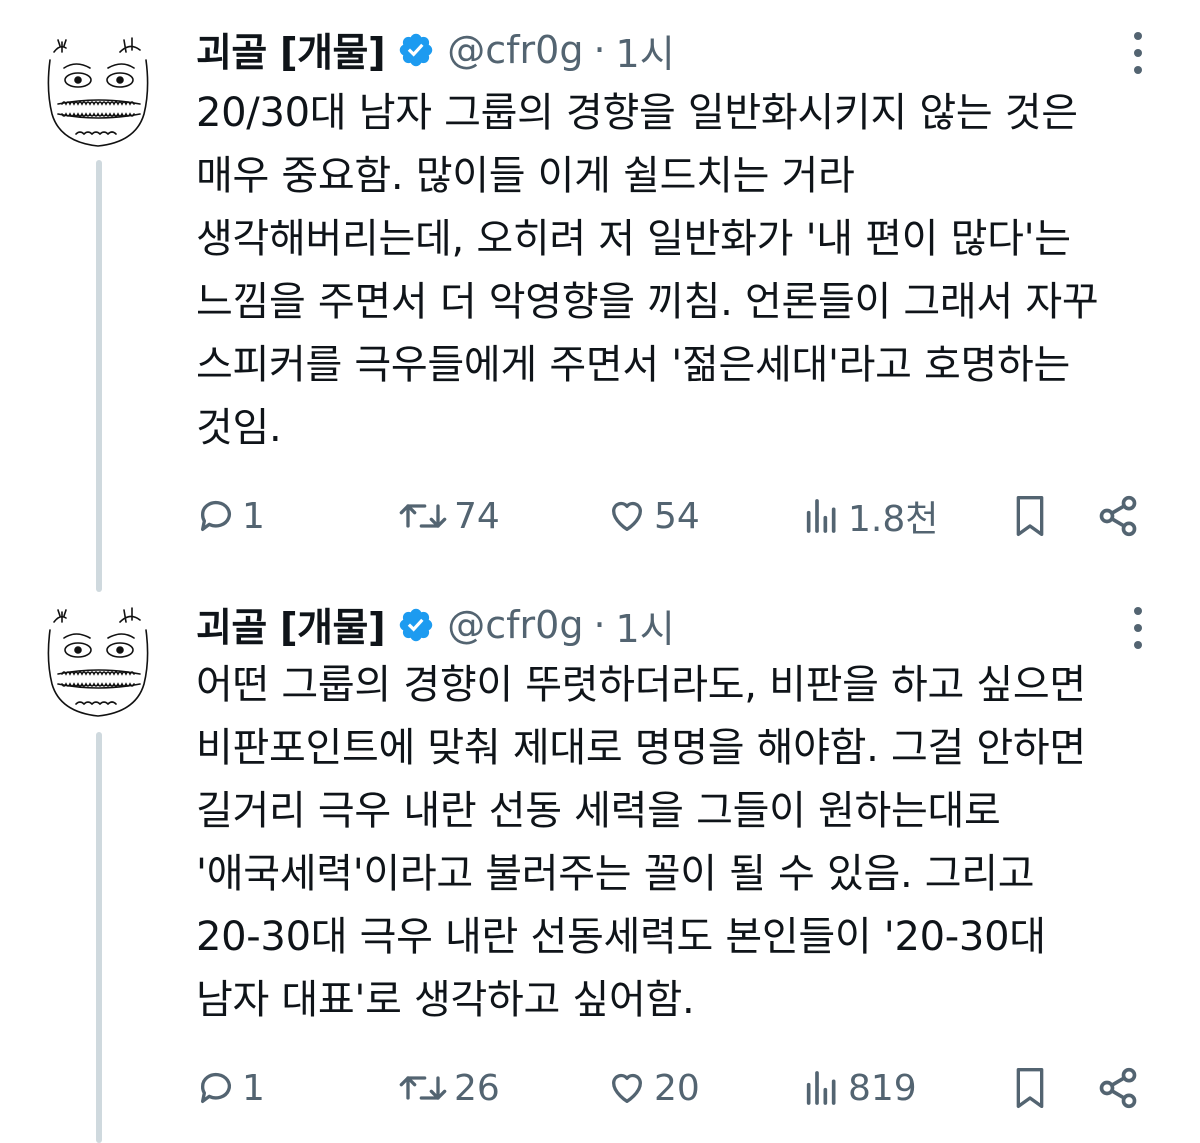 This screenshot has width=1200, height=1143. I want to click on views-button: 1.8천, so click(870, 516).